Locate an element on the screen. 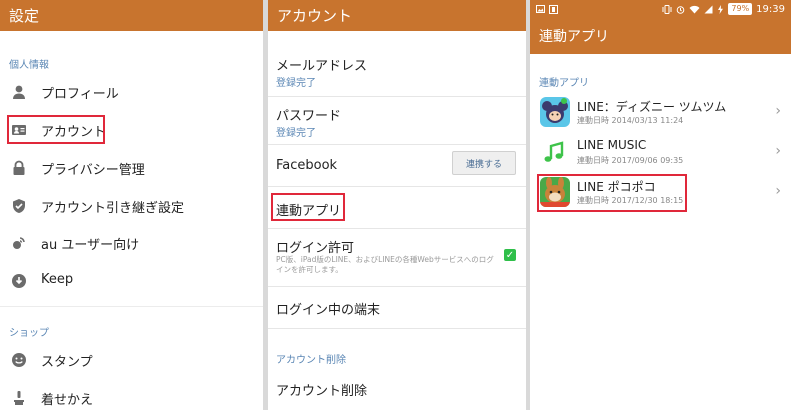 This screenshot has width=791, height=410. delete-account-title: アカウント削除 is located at coordinates (322, 391).